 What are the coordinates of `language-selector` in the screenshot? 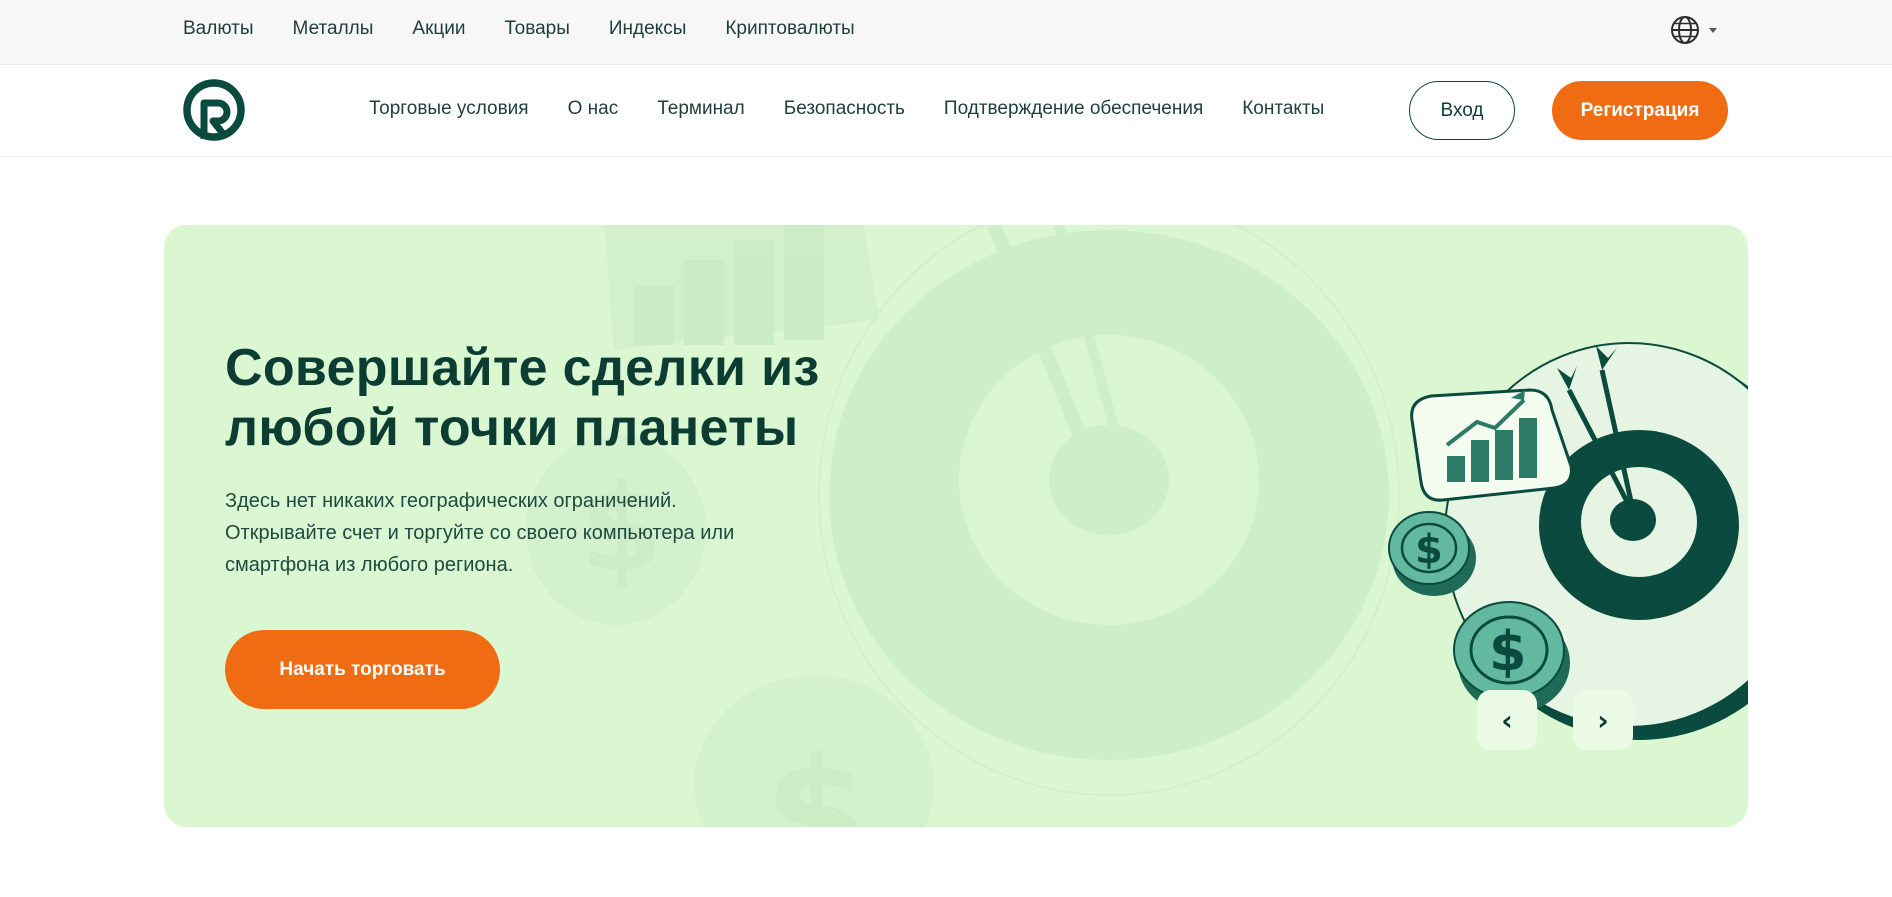 It's located at (1693, 30).